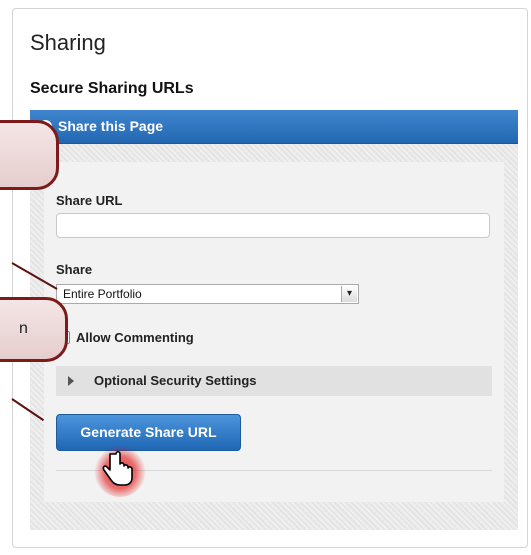  What do you see at coordinates (71, 381) in the screenshot?
I see `triangle-right-icon` at bounding box center [71, 381].